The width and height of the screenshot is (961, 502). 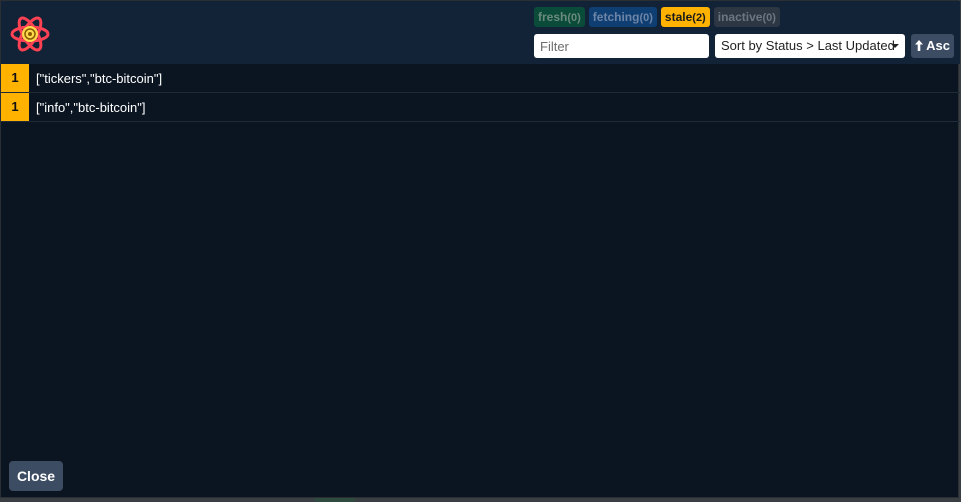 What do you see at coordinates (919, 45) in the screenshot?
I see `arrow-up-icon` at bounding box center [919, 45].